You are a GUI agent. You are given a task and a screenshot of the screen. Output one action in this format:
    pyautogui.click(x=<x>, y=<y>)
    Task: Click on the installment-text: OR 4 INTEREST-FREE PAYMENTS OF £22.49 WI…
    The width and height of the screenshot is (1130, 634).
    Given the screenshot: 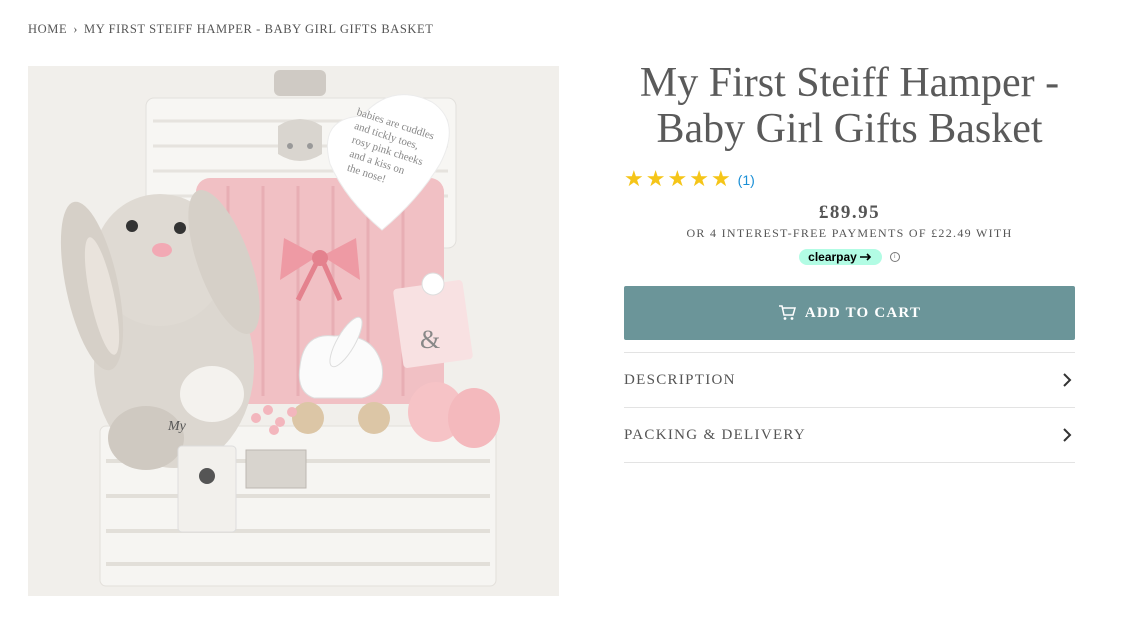 What is the action you would take?
    pyautogui.click(x=849, y=233)
    